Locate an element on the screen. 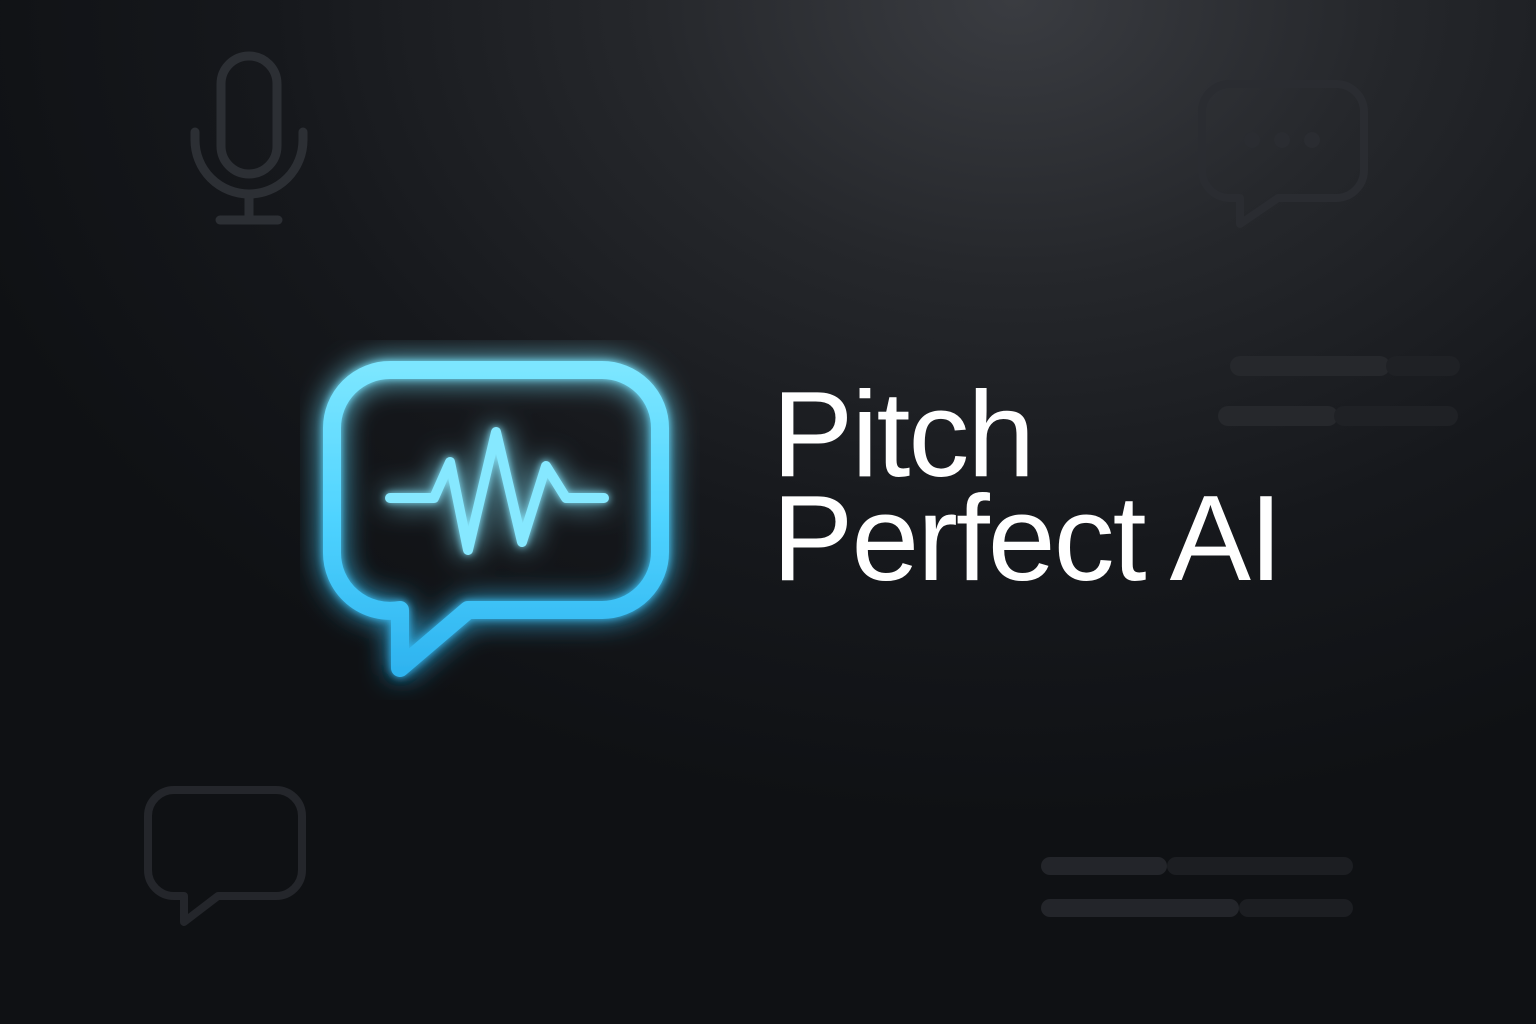  chat-bubble-icon is located at coordinates (225, 856).